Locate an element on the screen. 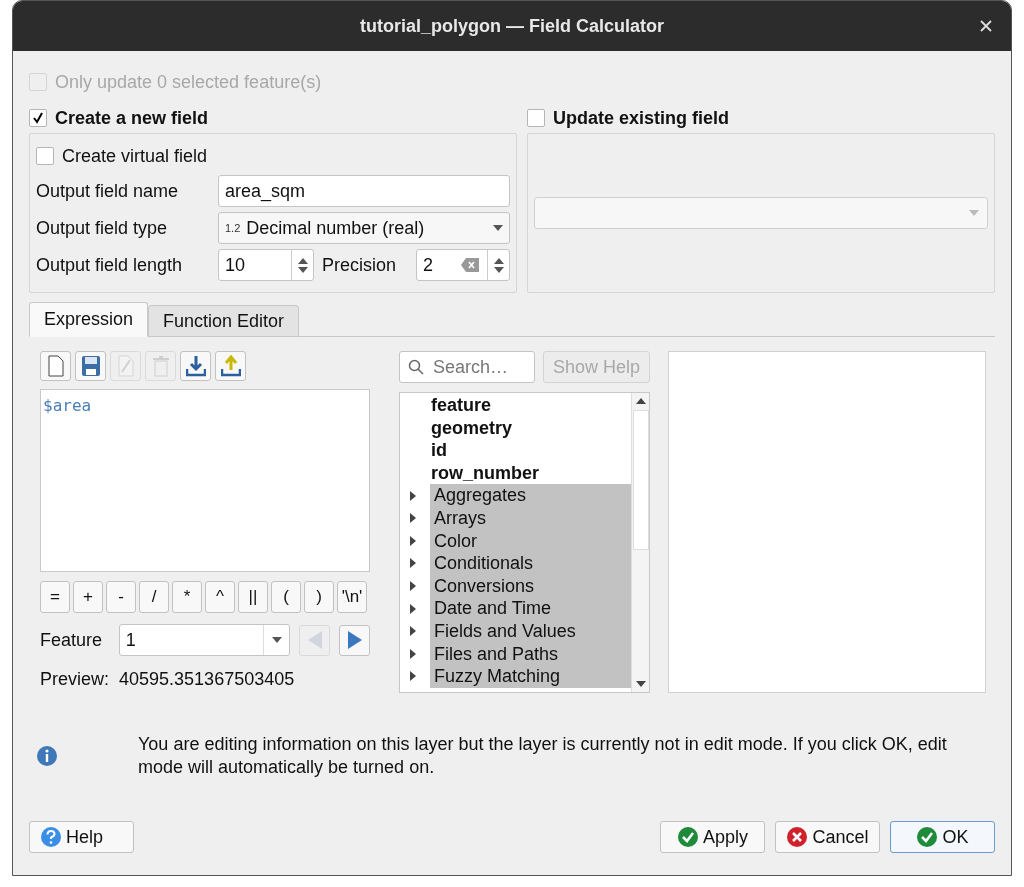 Image resolution: width=1024 pixels, height=887 pixels. feature-dropdown: 1 is located at coordinates (204, 640).